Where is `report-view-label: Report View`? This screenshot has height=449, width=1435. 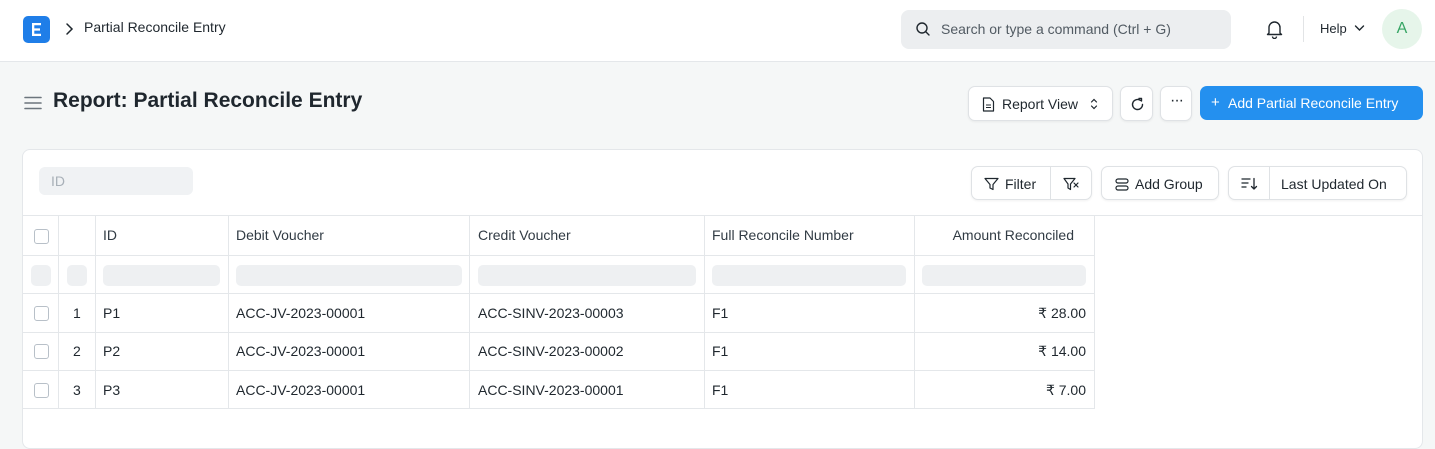 report-view-label: Report View is located at coordinates (1040, 104).